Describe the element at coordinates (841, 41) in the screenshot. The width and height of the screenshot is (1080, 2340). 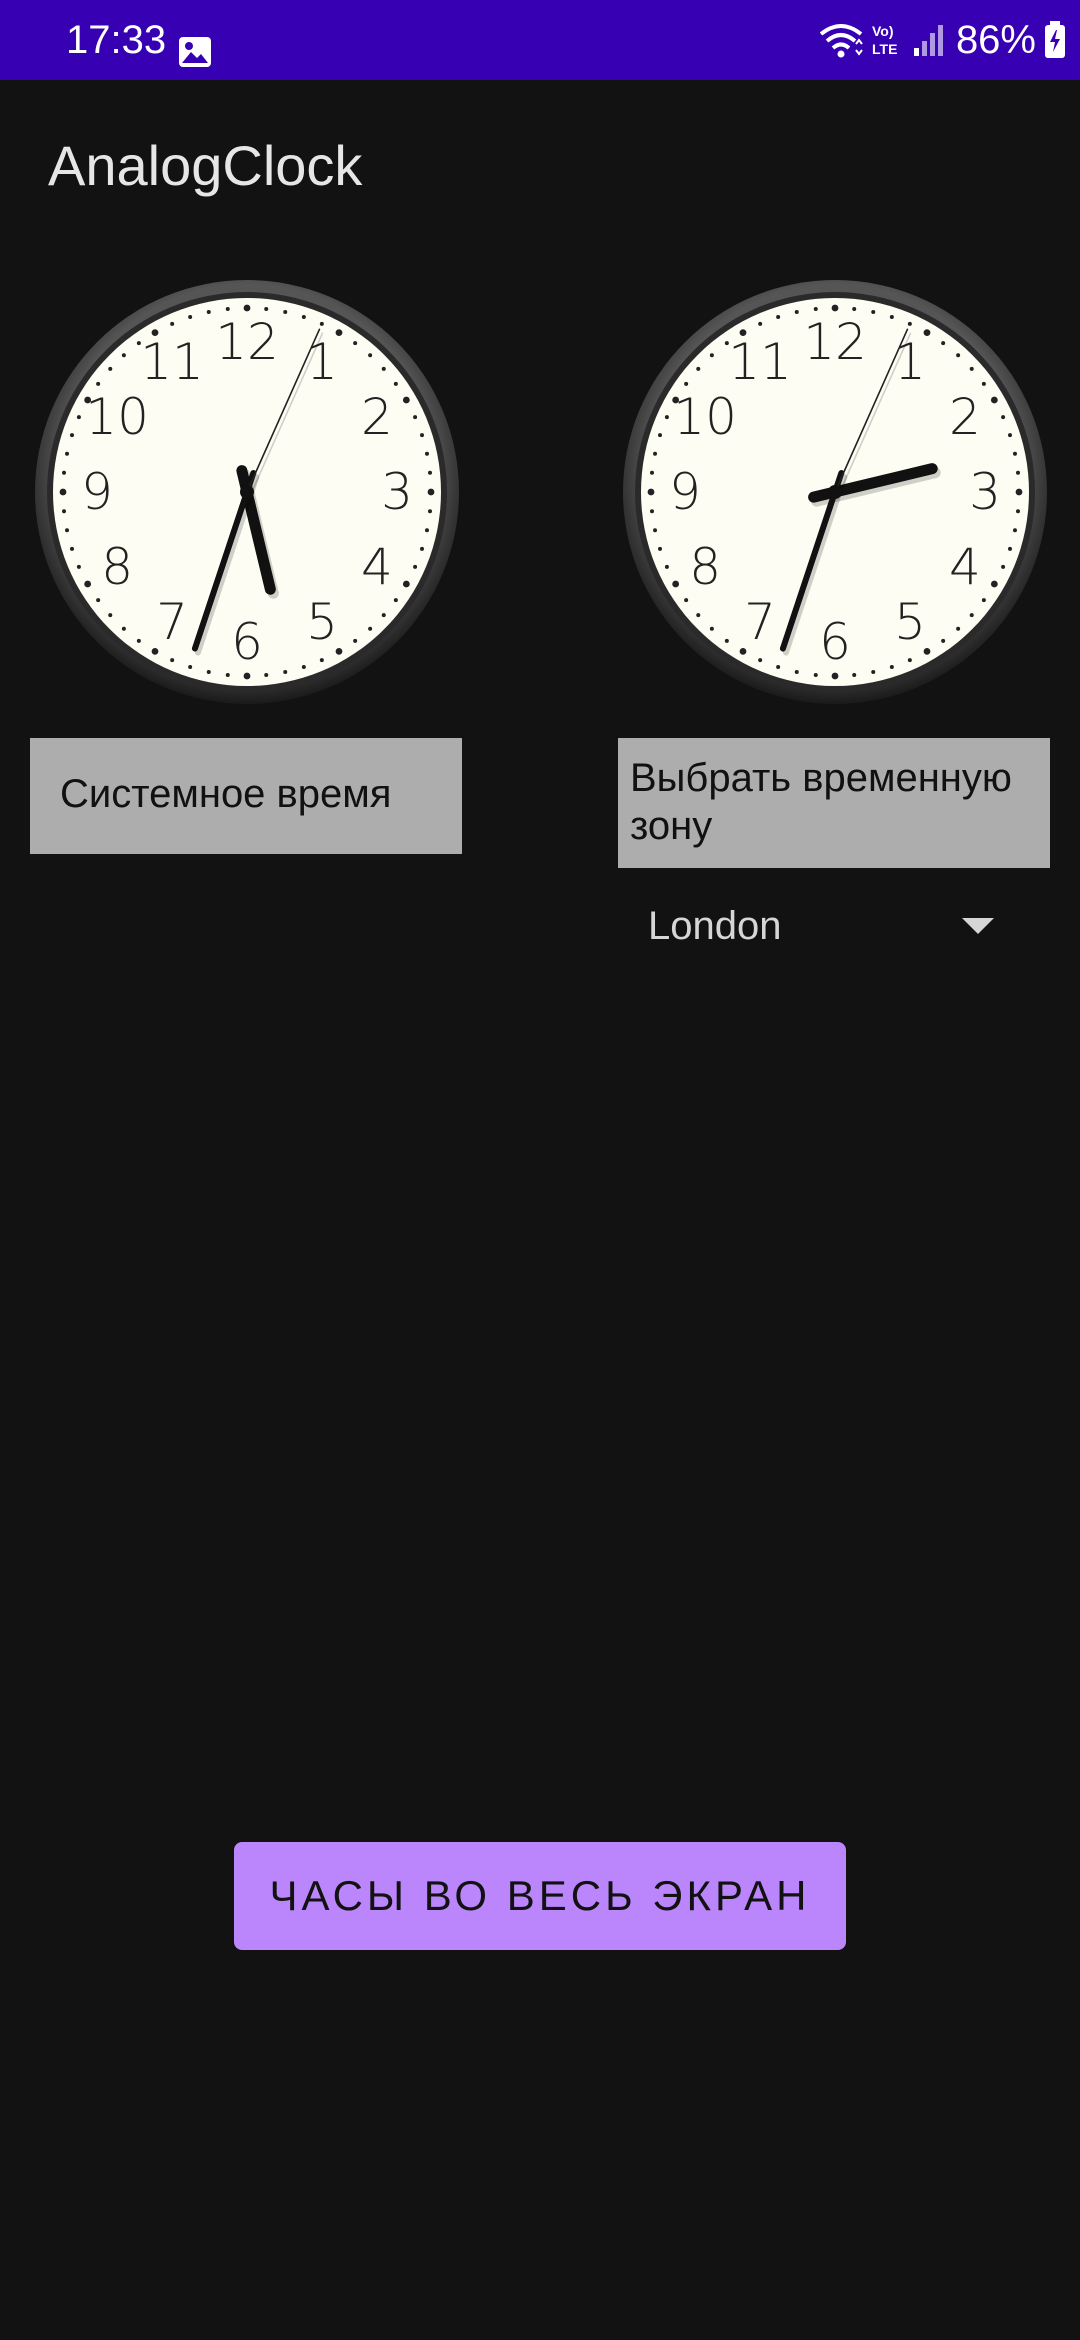
I see `wifi-icon` at that location.